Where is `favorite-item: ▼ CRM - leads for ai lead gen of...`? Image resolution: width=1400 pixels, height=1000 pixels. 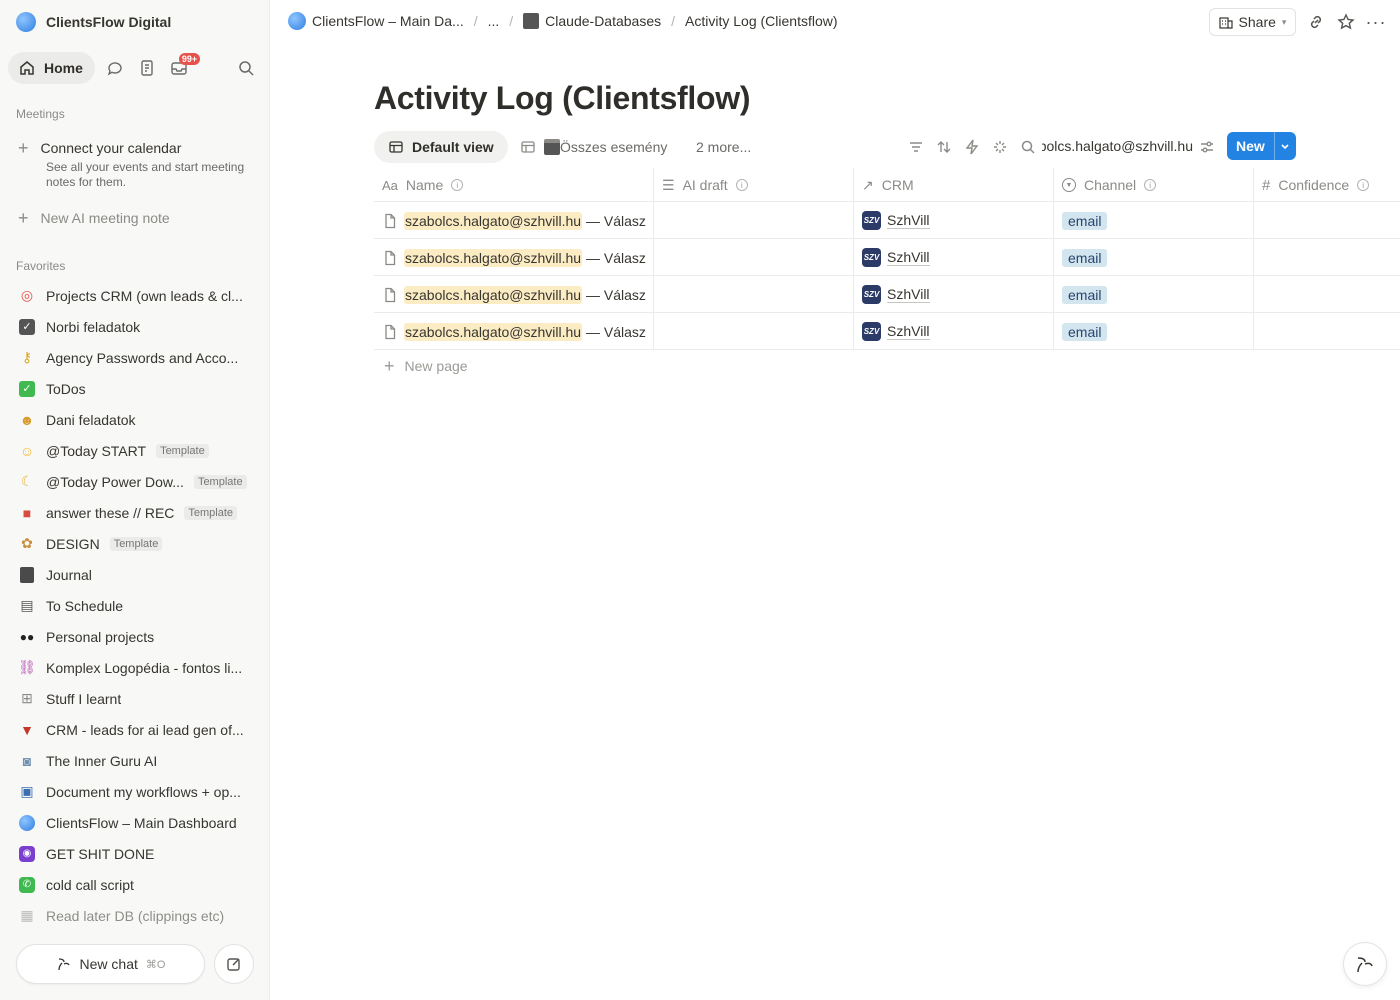 favorite-item: ▼ CRM - leads for ai lead gen of... is located at coordinates (140, 729).